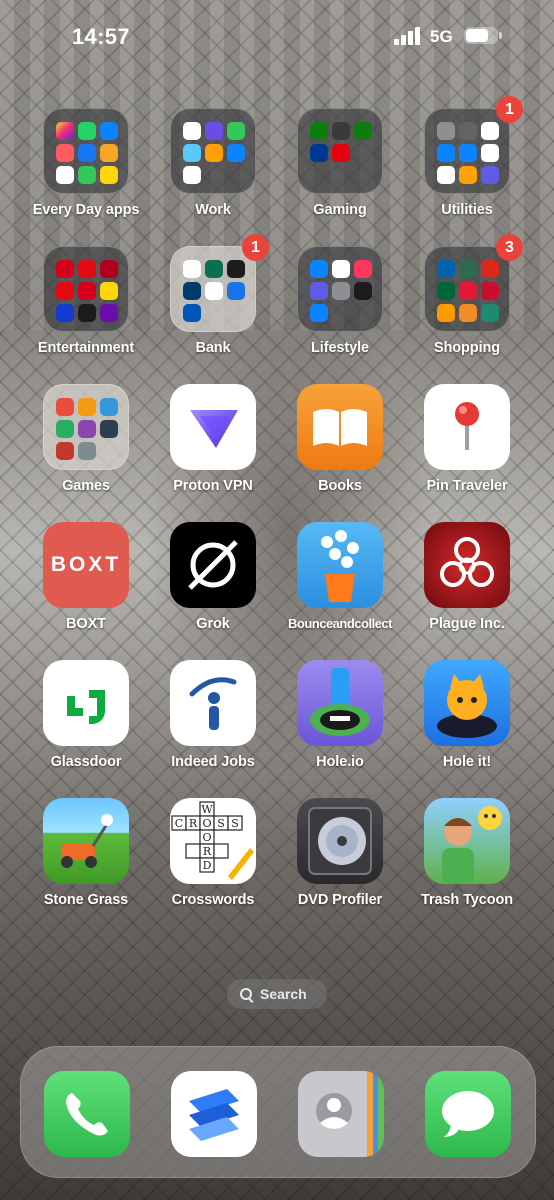 The image size is (554, 1200). I want to click on folder-bank: 1 Bank, so click(213, 300).